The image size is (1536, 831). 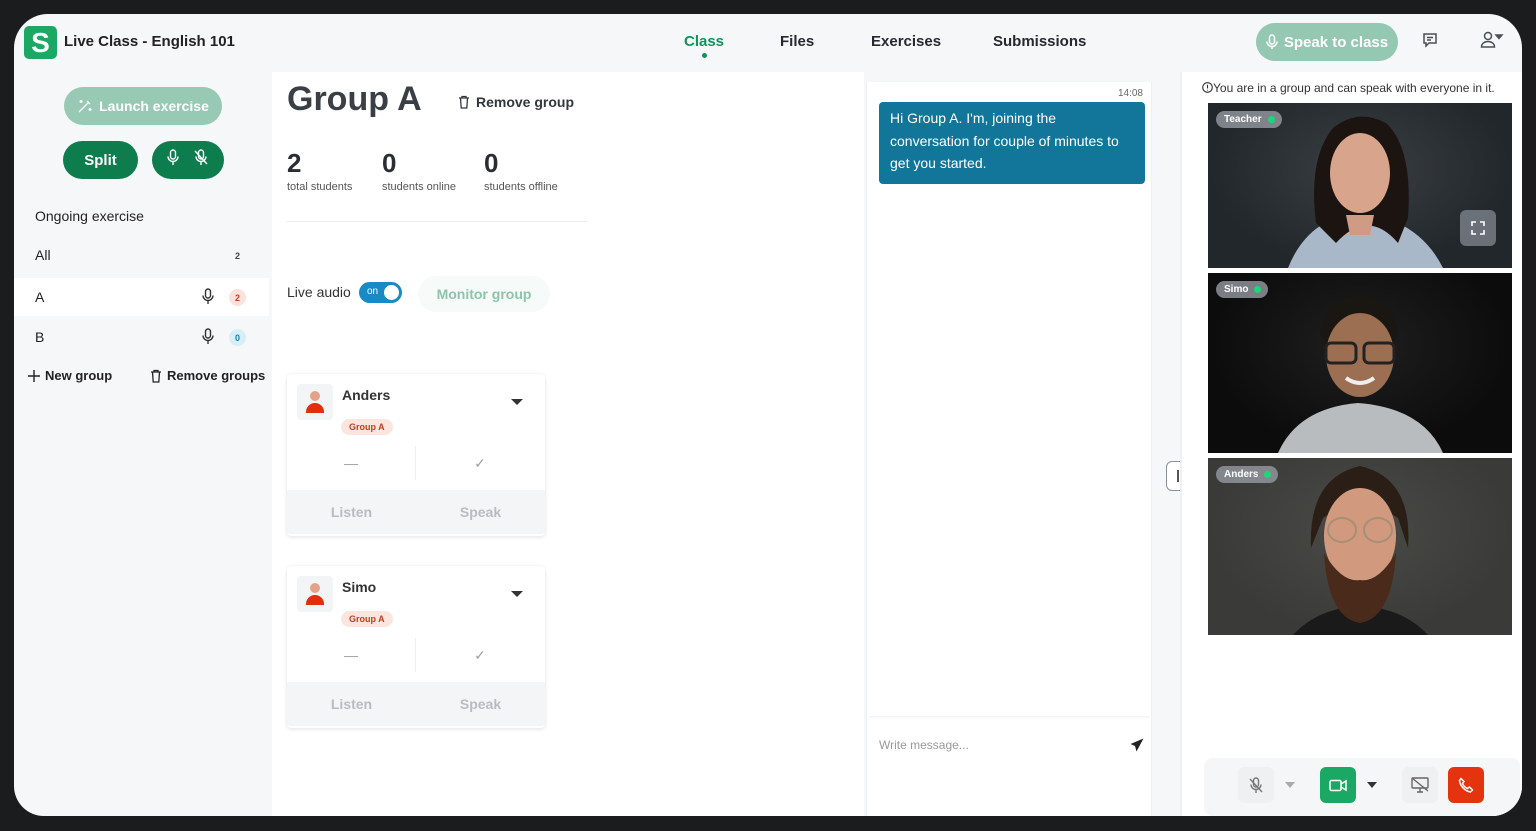 I want to click on speak-to-class-button: Speak to class, so click(x=1327, y=42).